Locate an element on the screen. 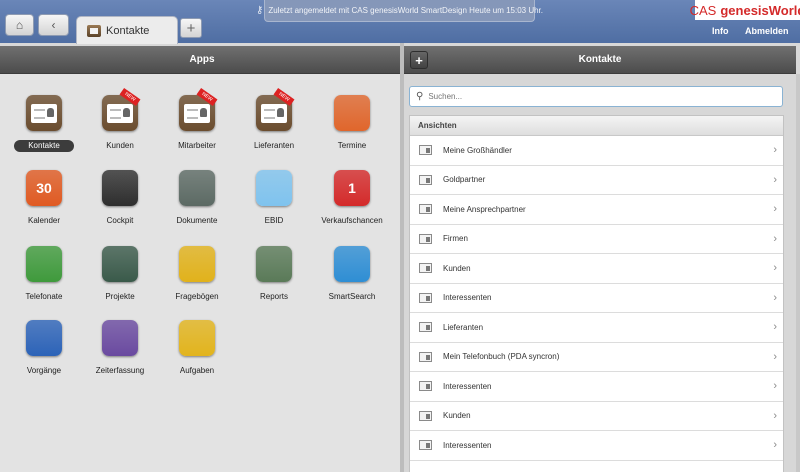  list-item: Meine Großhändler › is located at coordinates (596, 151).